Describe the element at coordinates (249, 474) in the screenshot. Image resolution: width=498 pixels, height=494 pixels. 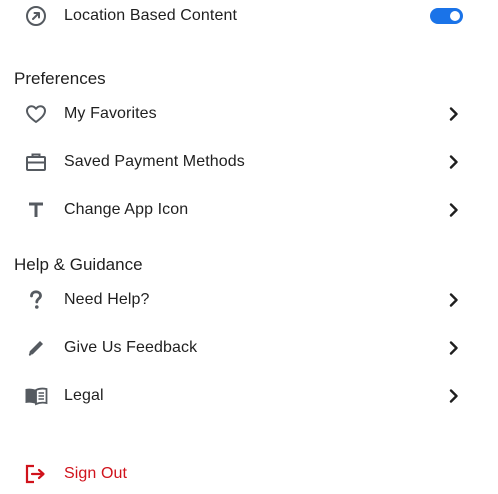
I see `sign-out-button: Sign Out` at that location.